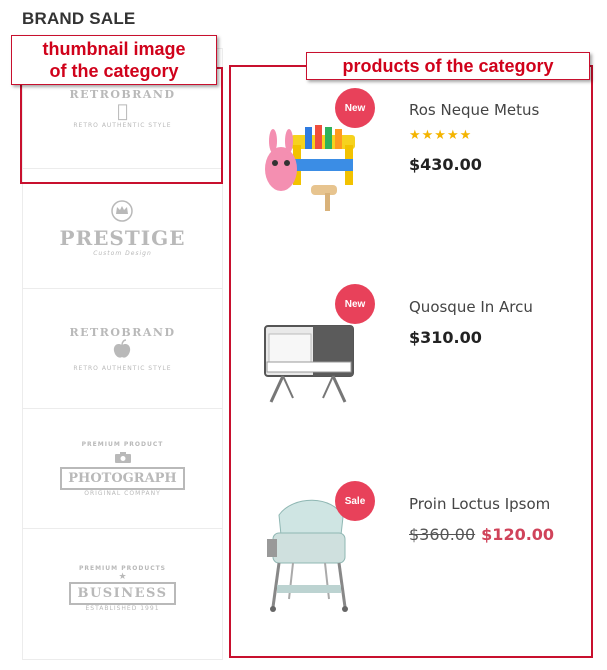 Image resolution: width=607 pixels, height=670 pixels. Describe the element at coordinates (518, 534) in the screenshot. I see `sale-price: $120.00` at that location.